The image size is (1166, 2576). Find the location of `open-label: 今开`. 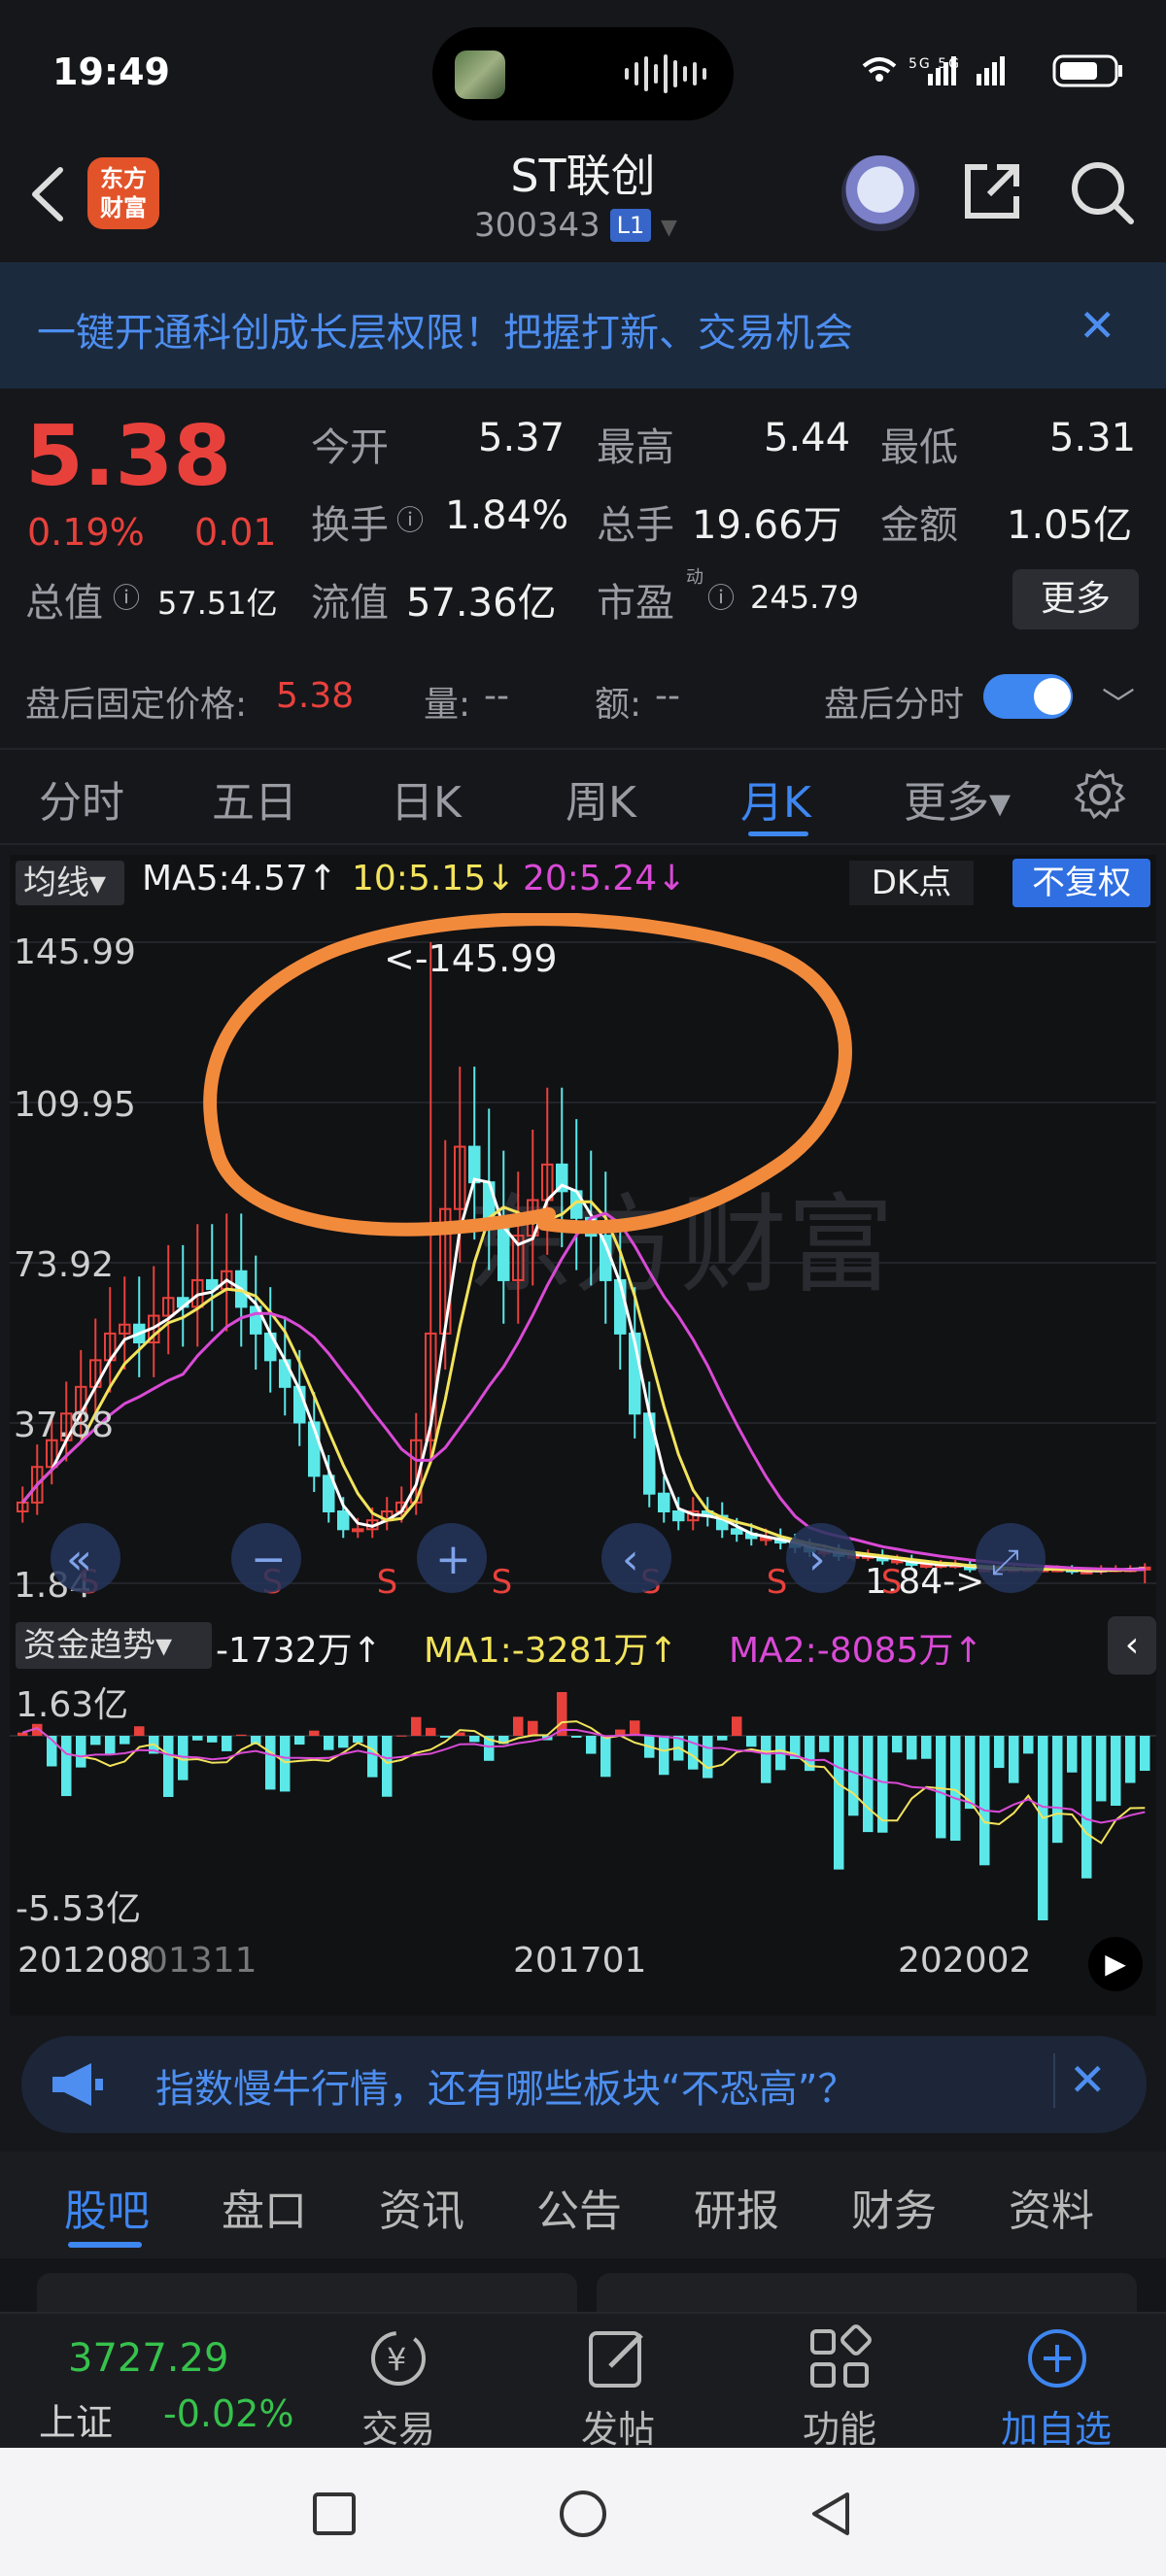

open-label: 今开 is located at coordinates (350, 447).